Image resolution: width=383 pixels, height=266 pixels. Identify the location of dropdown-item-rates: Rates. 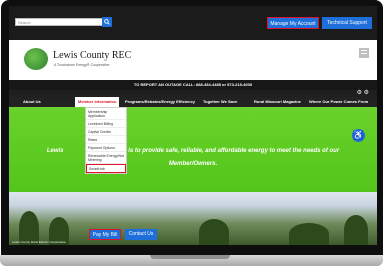
(106, 140).